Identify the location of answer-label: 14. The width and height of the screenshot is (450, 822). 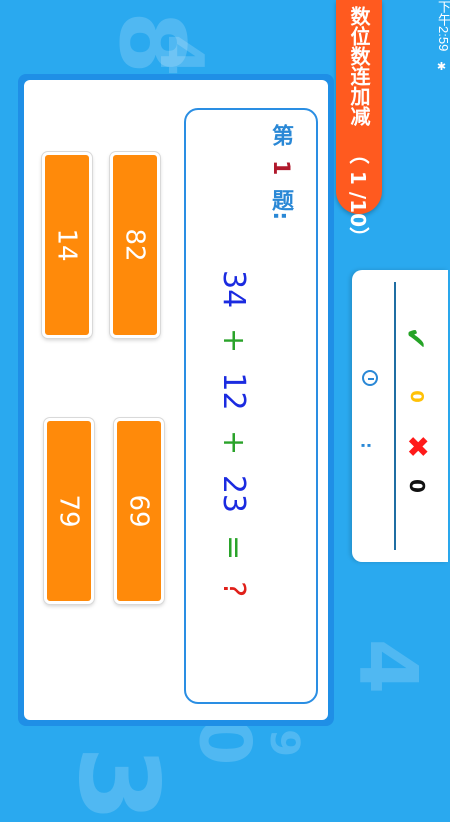
(67, 245).